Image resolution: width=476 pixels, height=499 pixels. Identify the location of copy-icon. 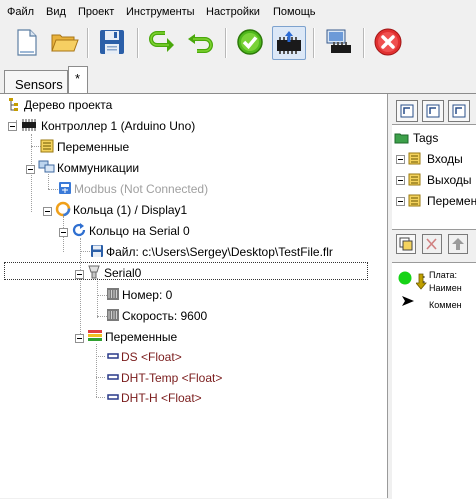
(406, 244).